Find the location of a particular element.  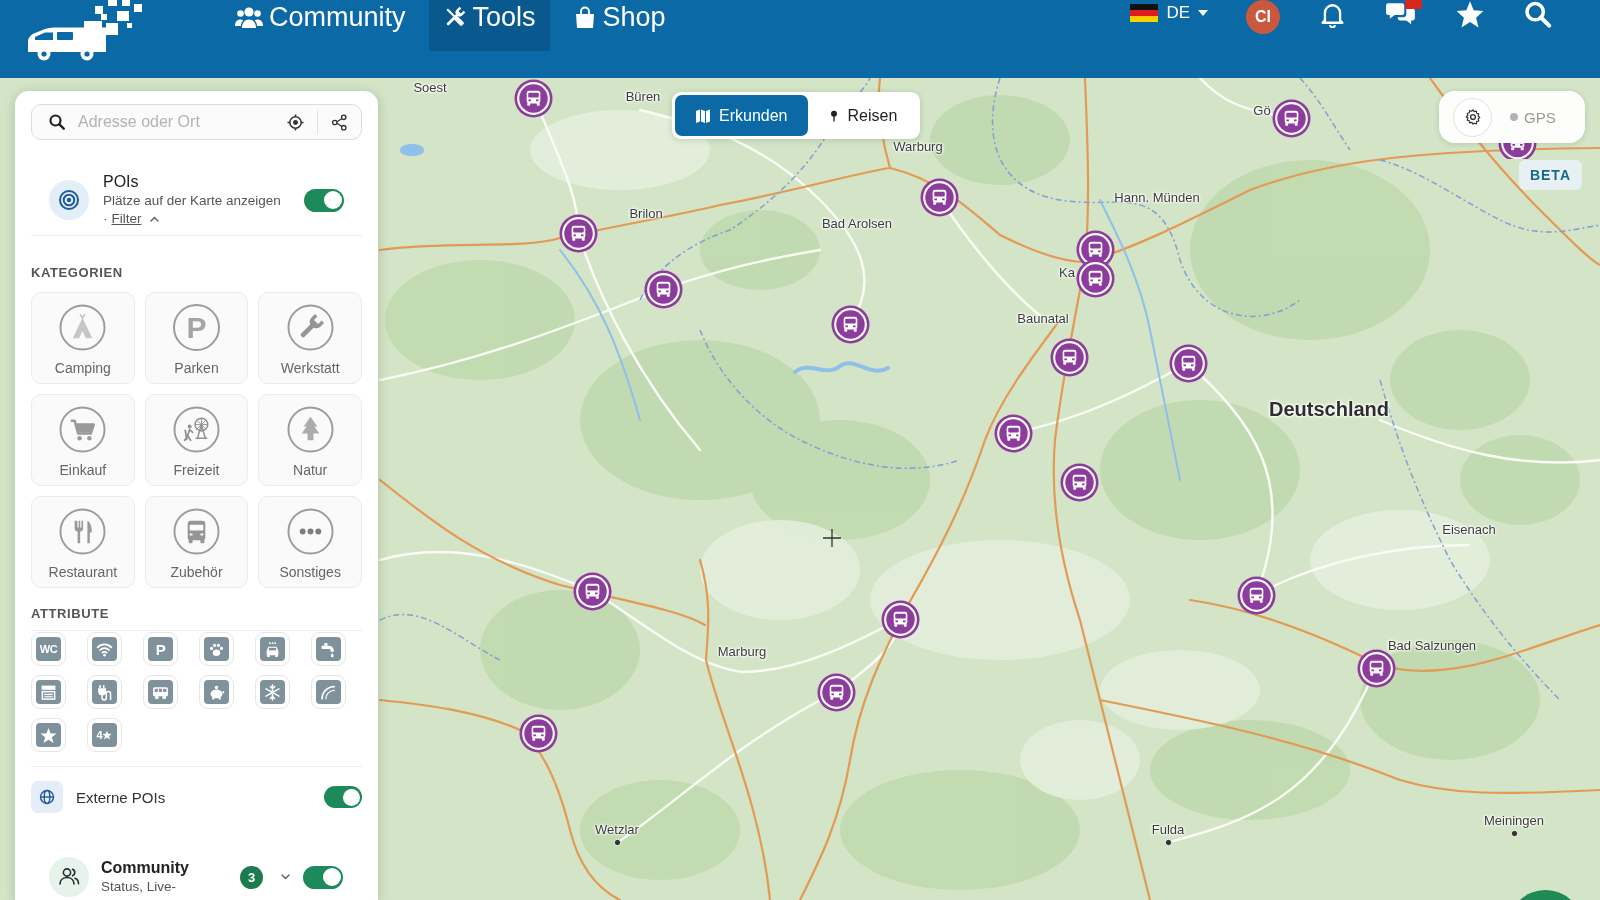

nav-tab: Tools is located at coordinates (489, 25).